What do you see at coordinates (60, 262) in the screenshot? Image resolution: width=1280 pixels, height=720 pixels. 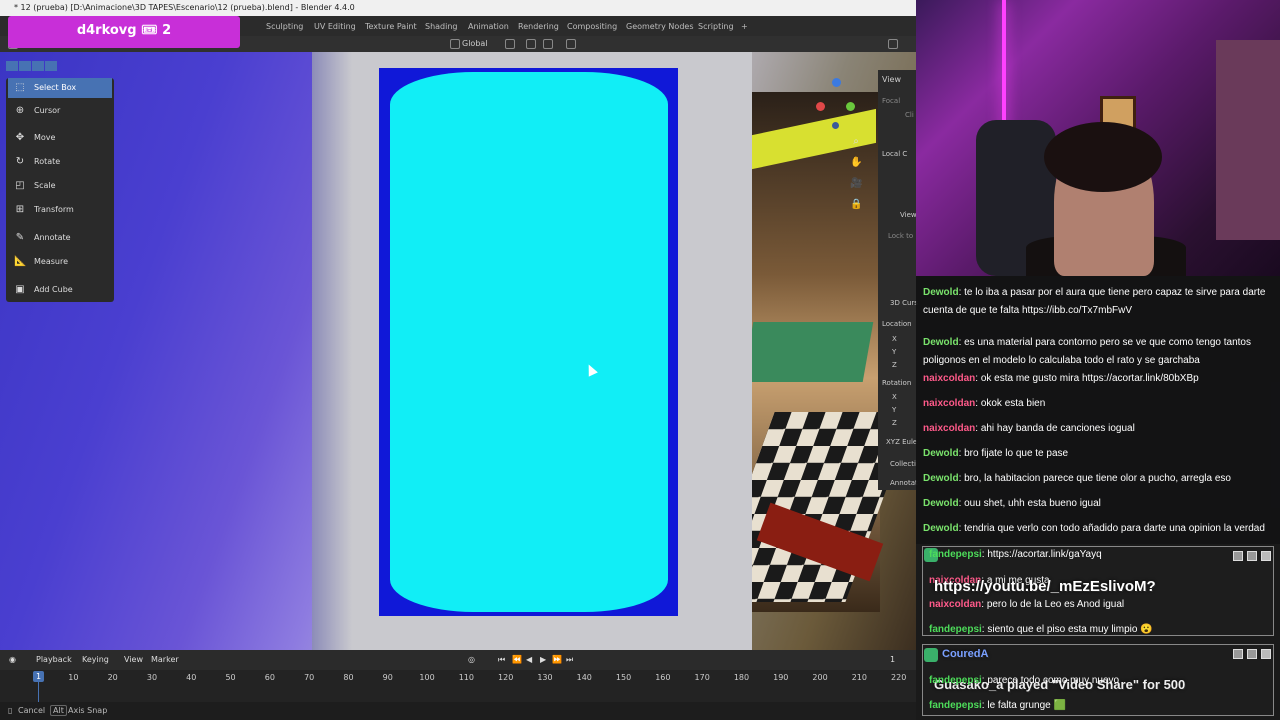 I see `tool-measure: 📐 Measure` at bounding box center [60, 262].